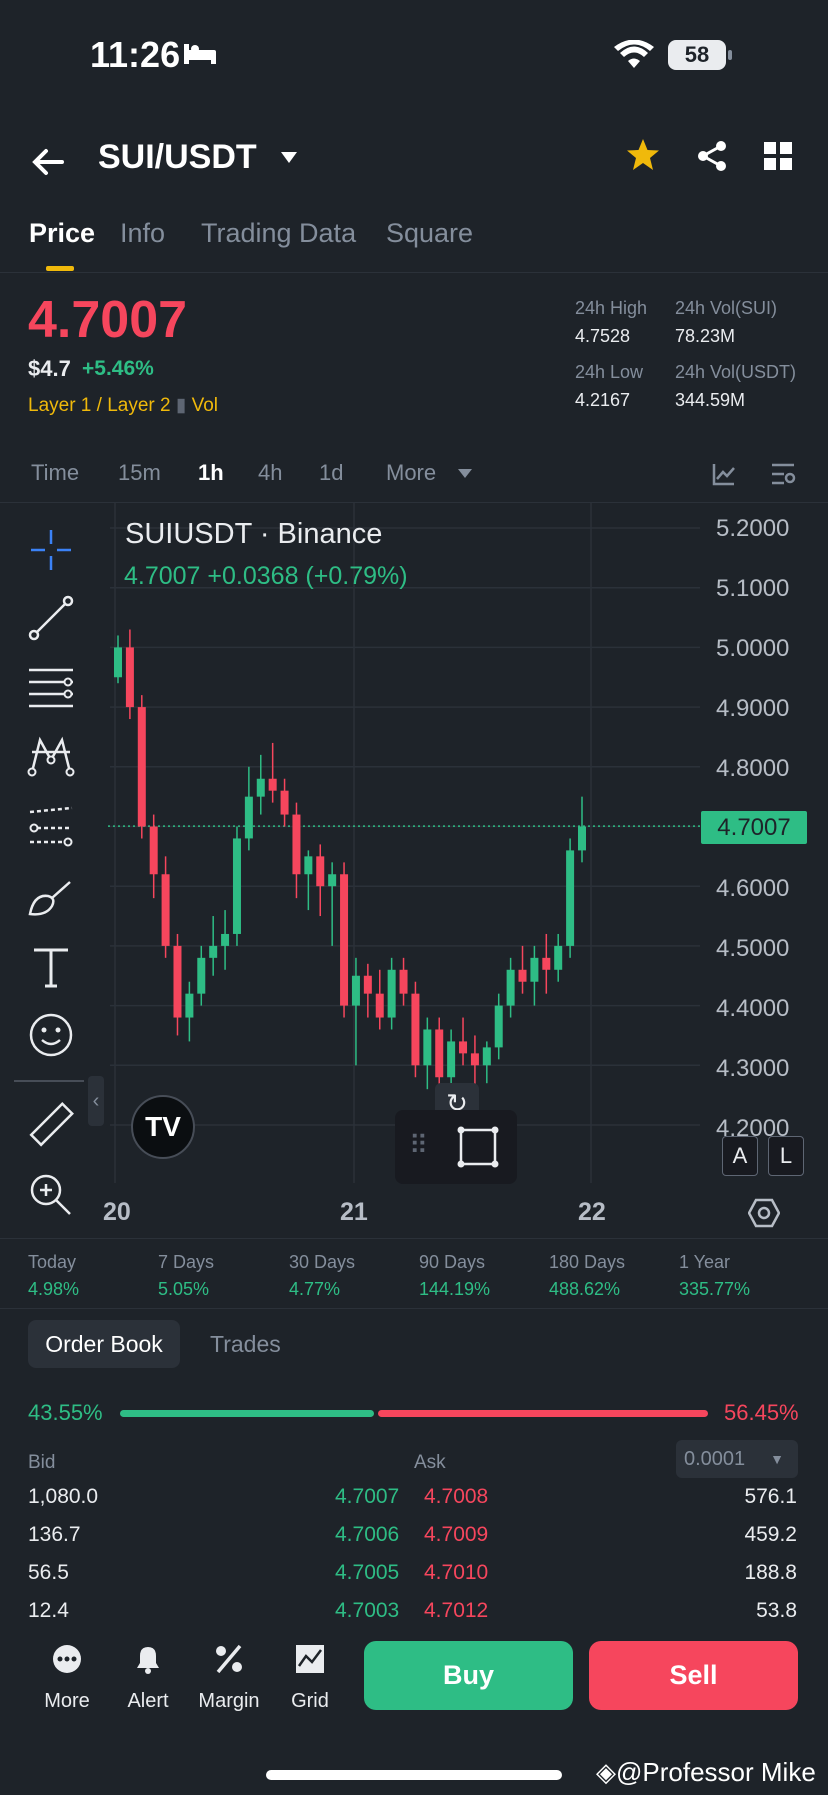 This screenshot has height=1795, width=828. I want to click on perf-period-label: 90 Days, so click(452, 1262).